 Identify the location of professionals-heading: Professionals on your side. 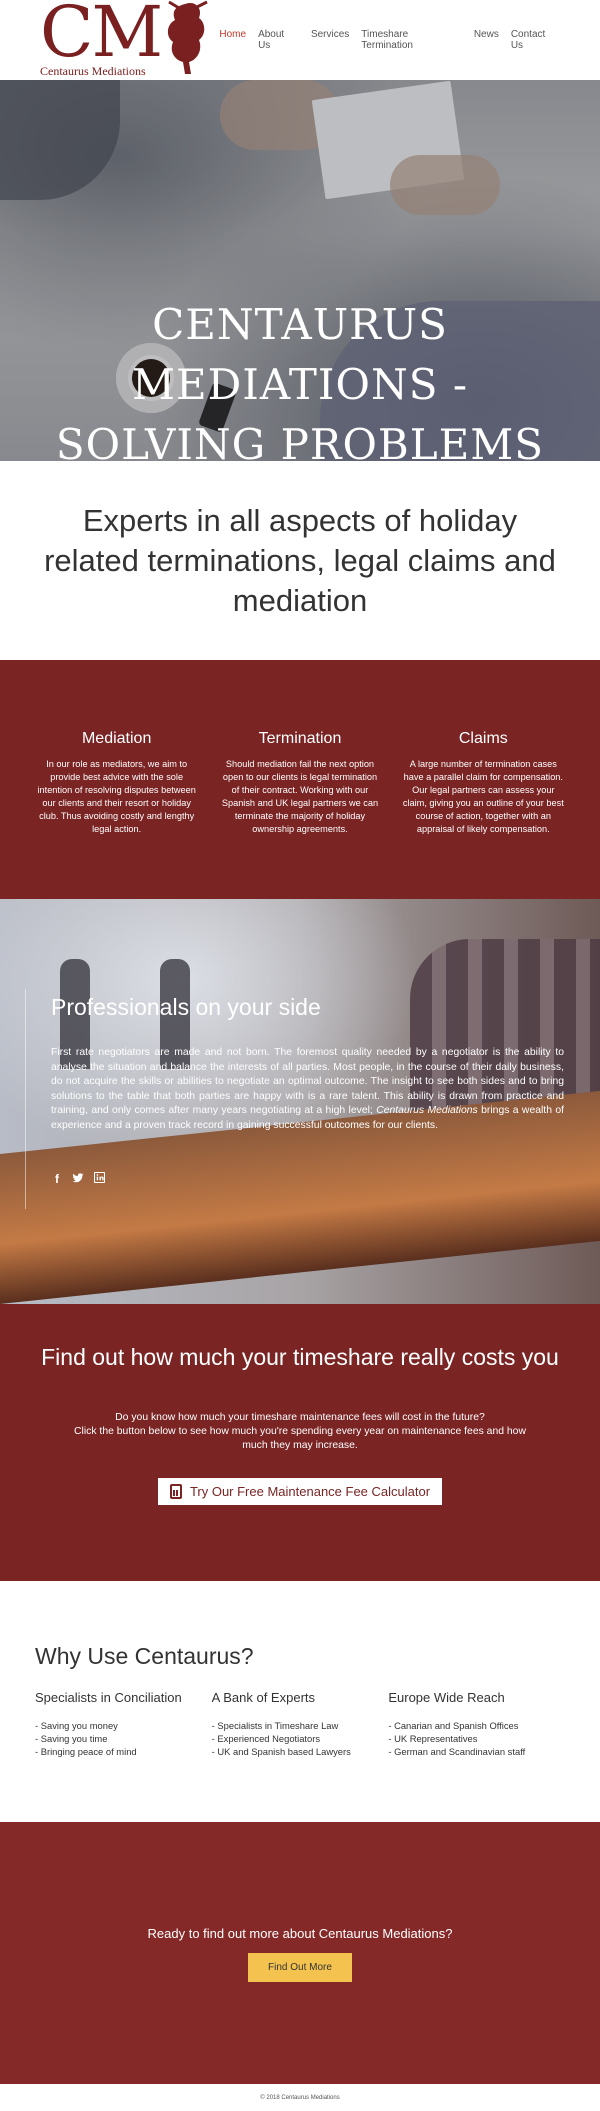
(186, 1007).